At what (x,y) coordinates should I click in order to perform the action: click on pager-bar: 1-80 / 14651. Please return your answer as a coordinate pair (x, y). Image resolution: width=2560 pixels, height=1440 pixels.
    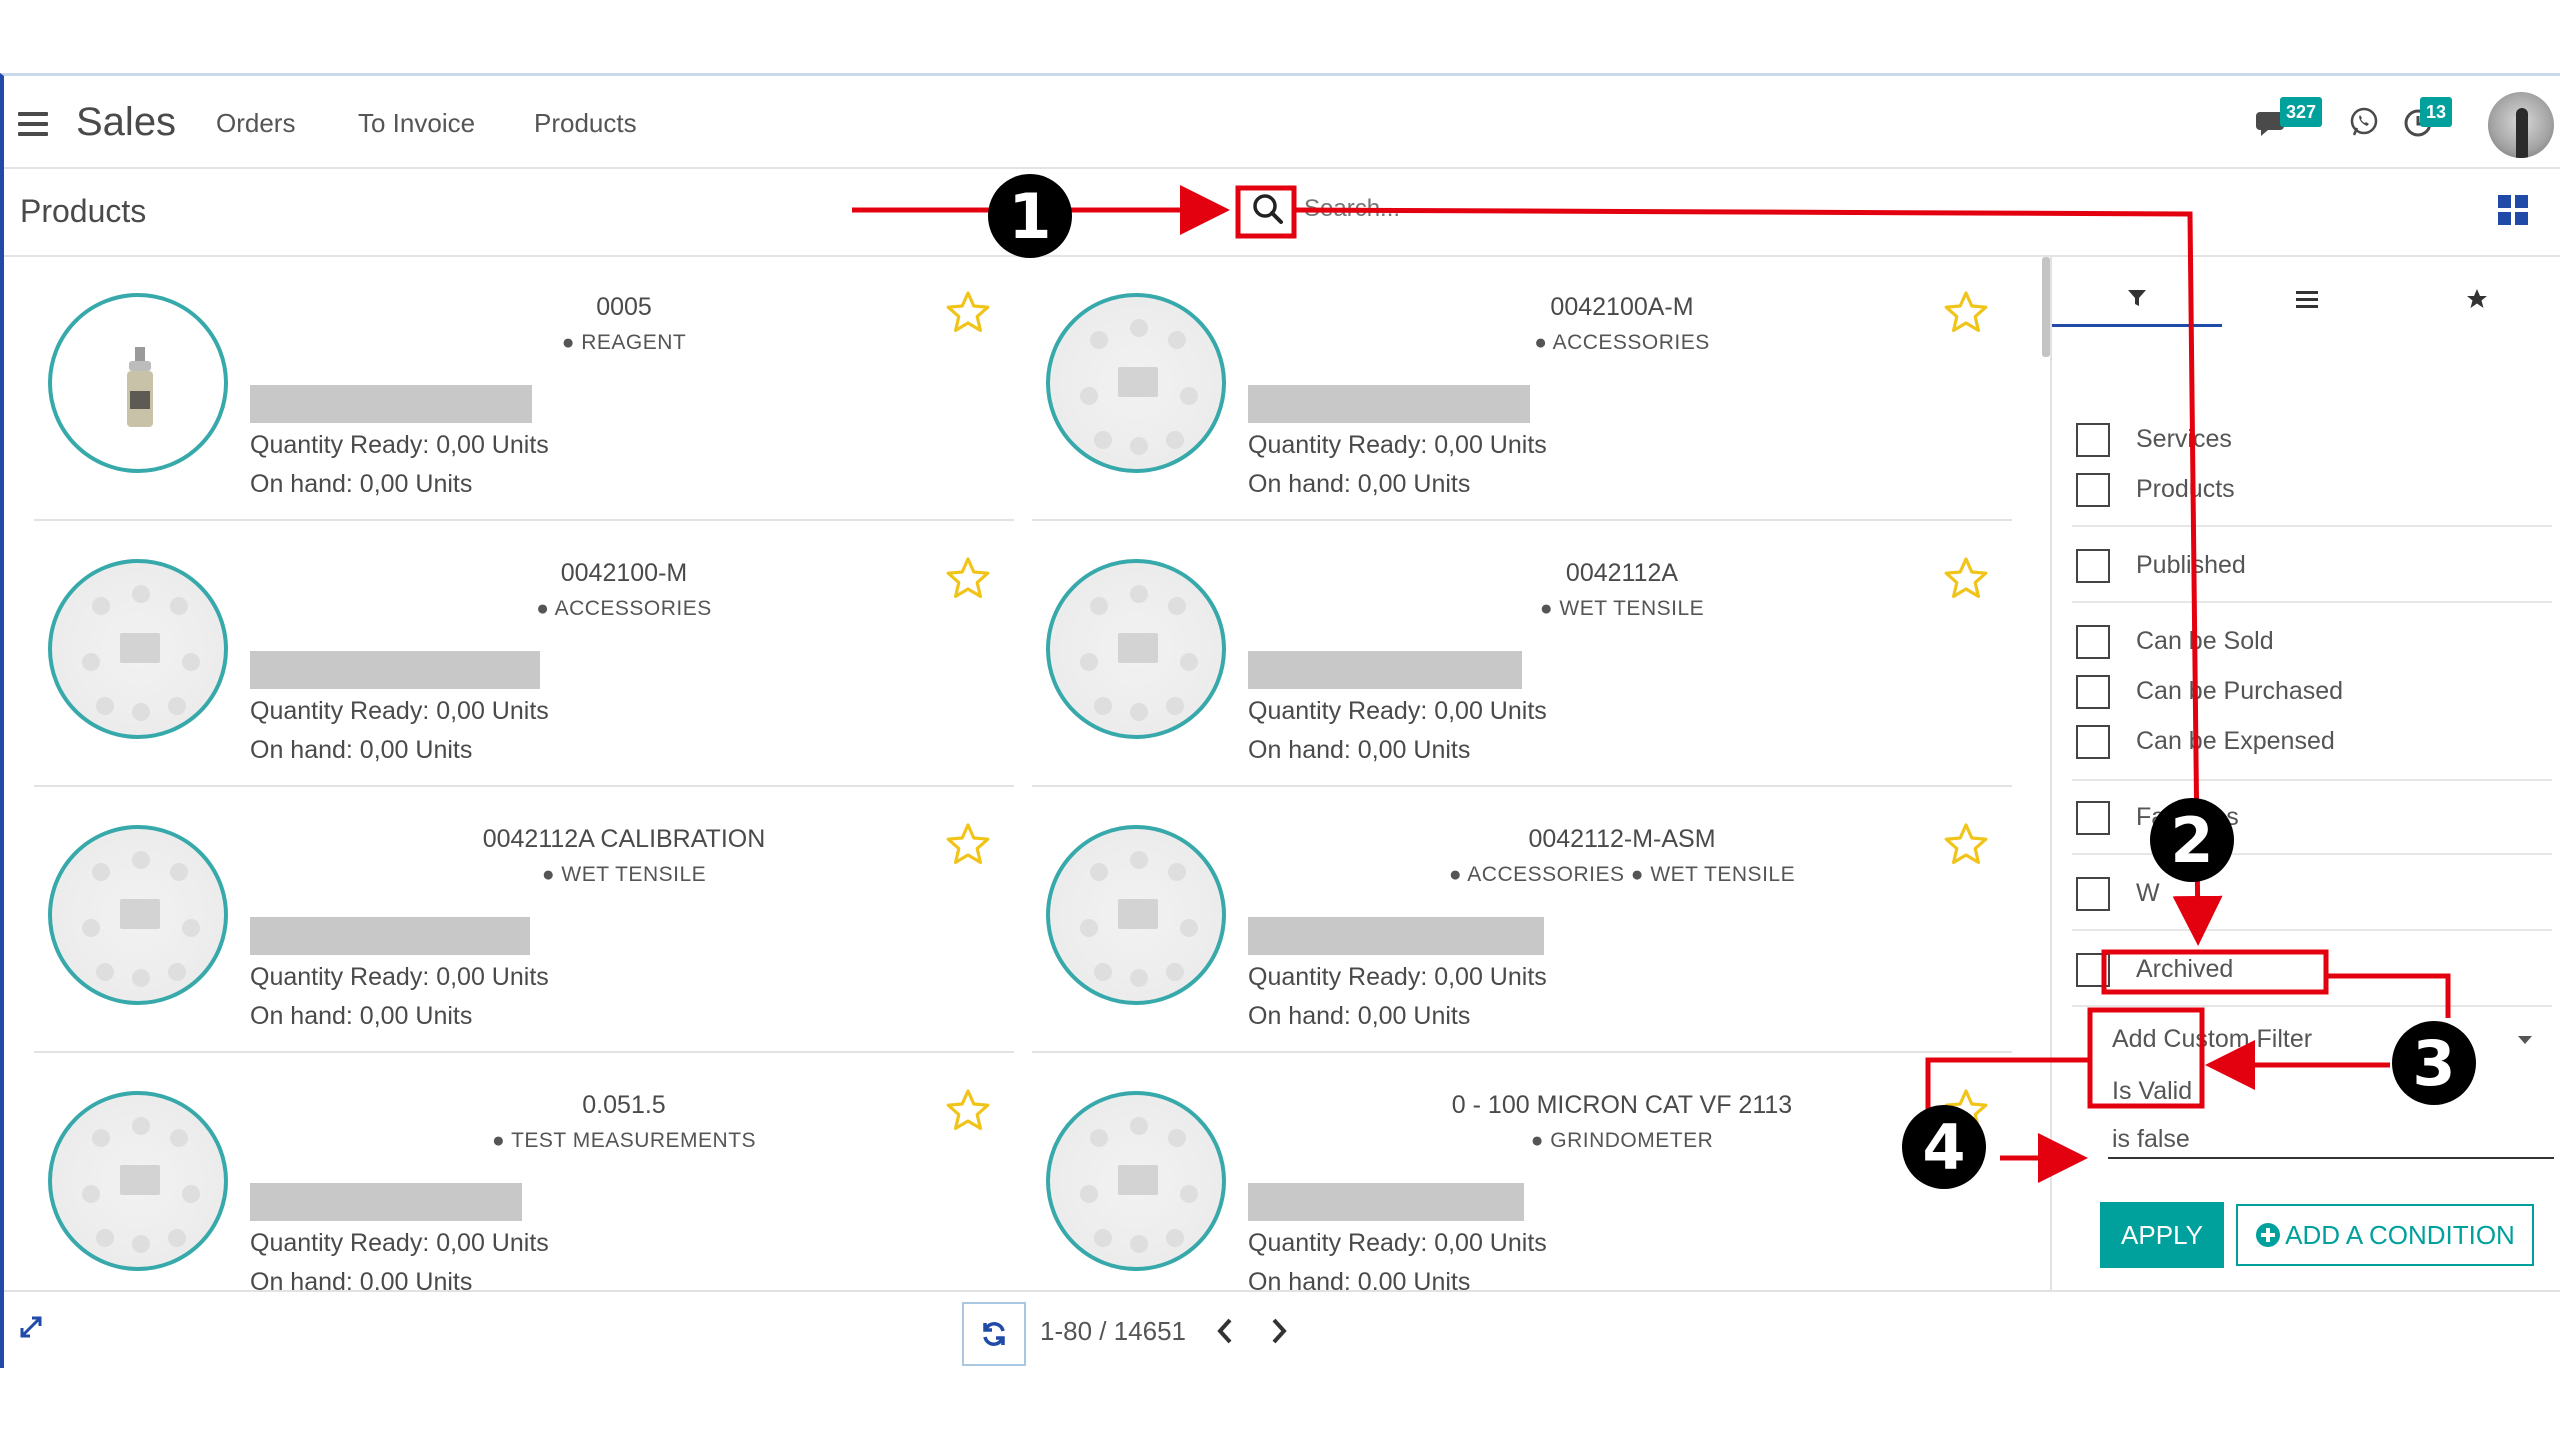
    Looking at the image, I should click on (1282, 1329).